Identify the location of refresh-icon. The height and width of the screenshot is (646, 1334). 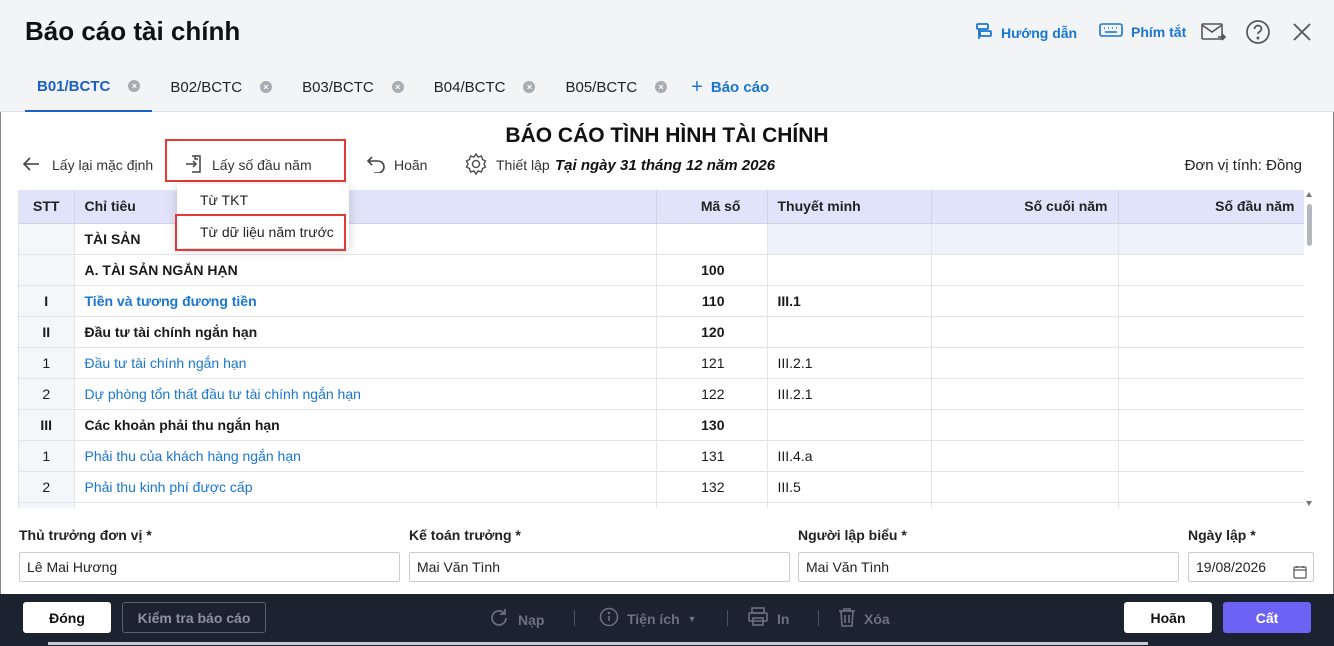
(499, 619).